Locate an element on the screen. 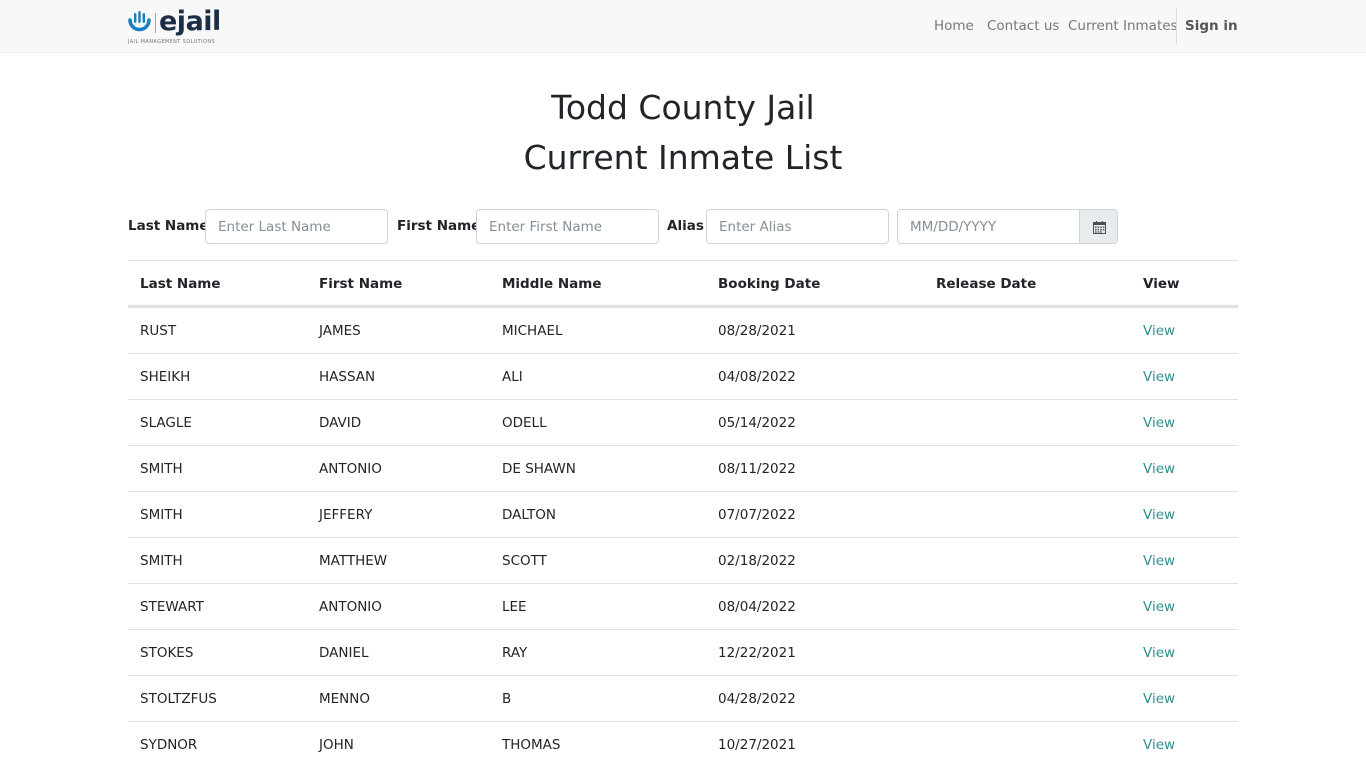 The height and width of the screenshot is (768, 1366). table-row: SLAGLE DAVID ODELL 05/14/2022 View is located at coordinates (683, 422).